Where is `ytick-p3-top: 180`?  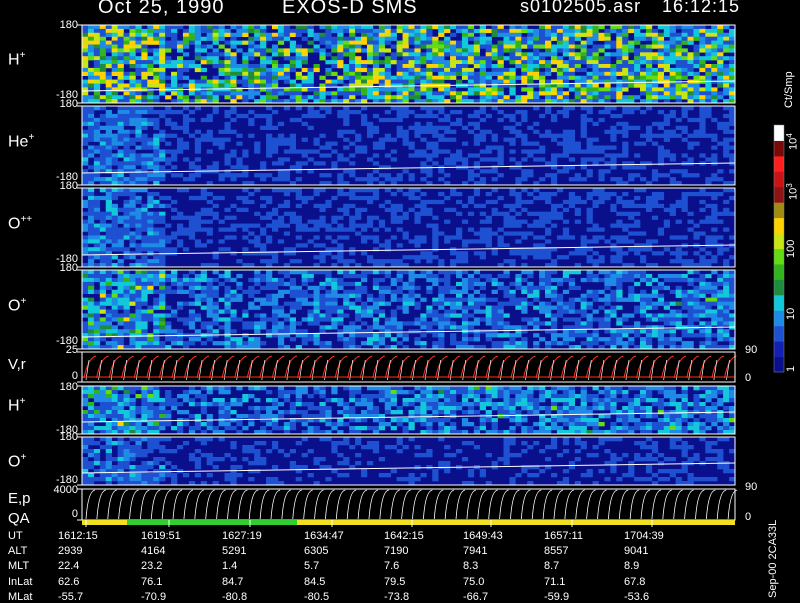 ytick-p3-top: 180 is located at coordinates (63, 186).